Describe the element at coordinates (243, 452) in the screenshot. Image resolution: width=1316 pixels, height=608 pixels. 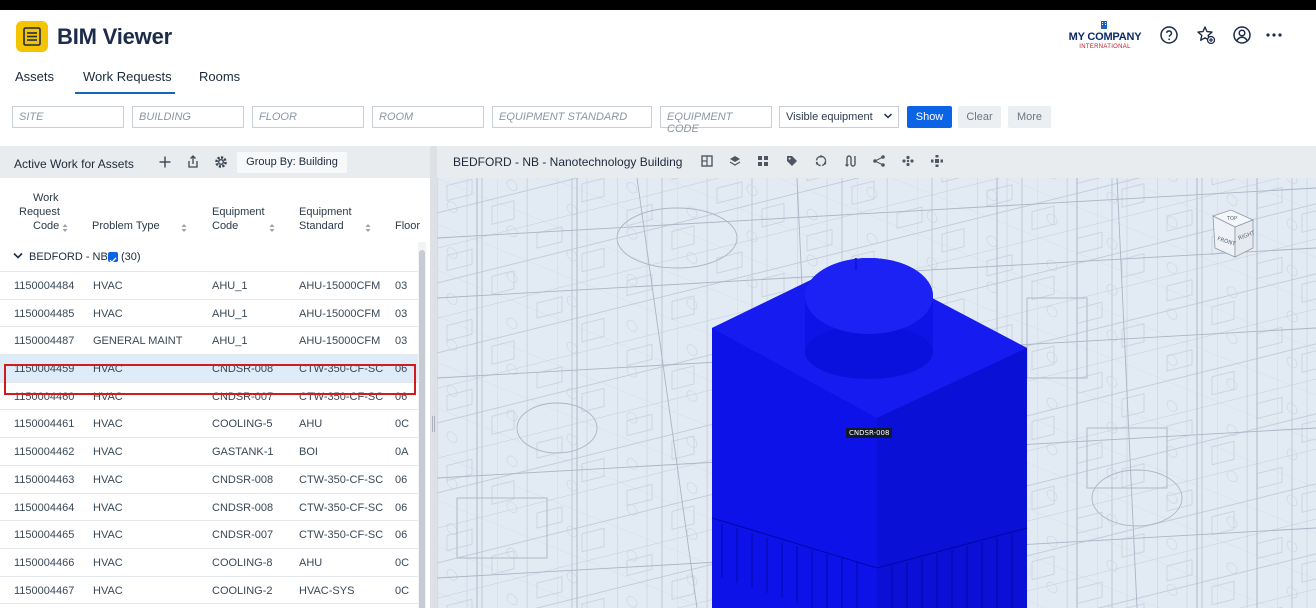
I see `cell-equipment-code: GASTANK-1` at that location.